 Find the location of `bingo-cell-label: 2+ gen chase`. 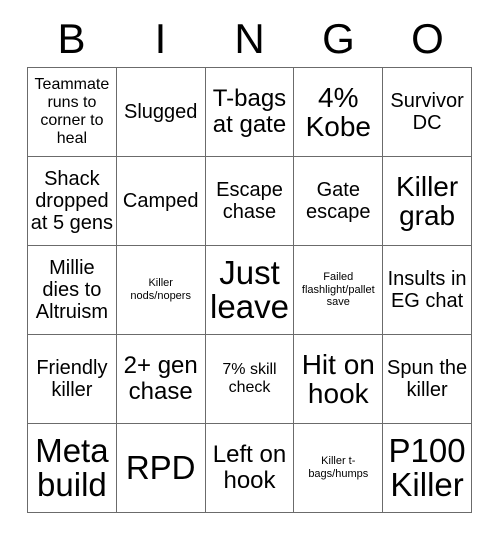

bingo-cell-label: 2+ gen chase is located at coordinates (160, 378).